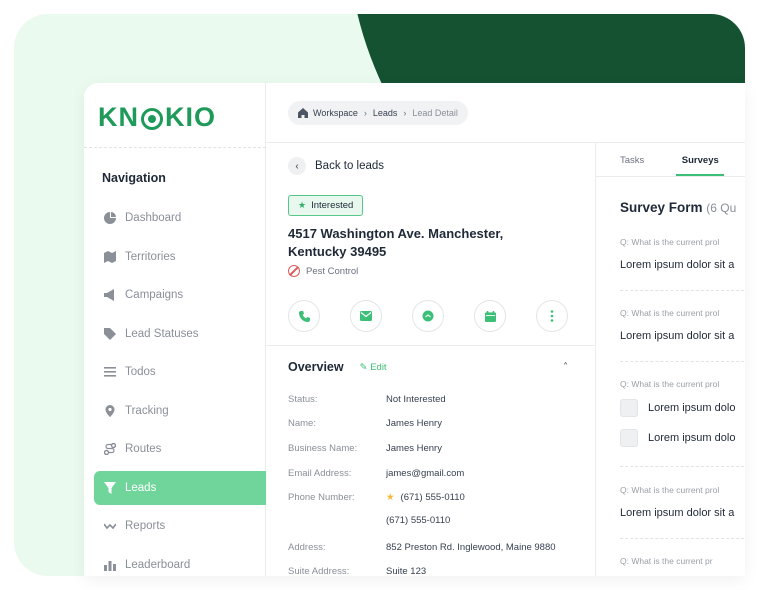 This screenshot has width=759, height=590. I want to click on address-line2: Kentucky 39495, so click(337, 251).